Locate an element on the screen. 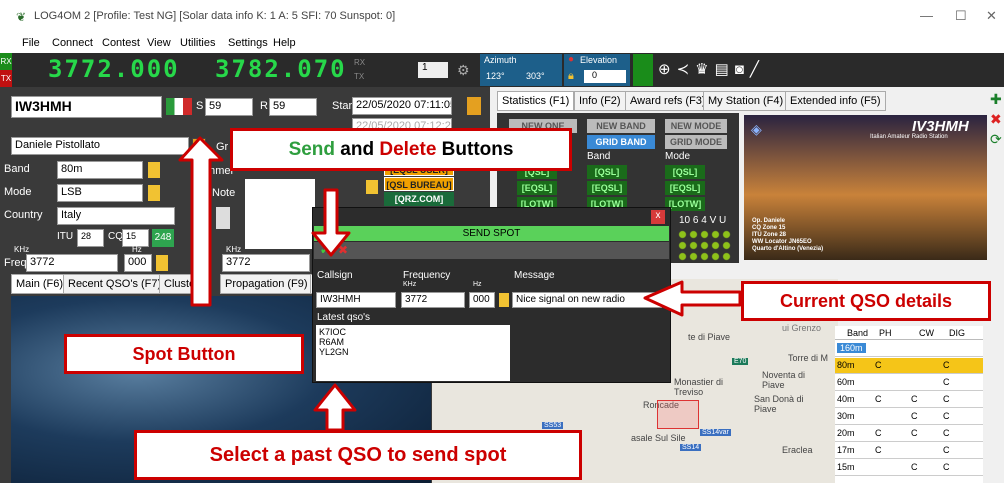  callout-and: and is located at coordinates (357, 149).